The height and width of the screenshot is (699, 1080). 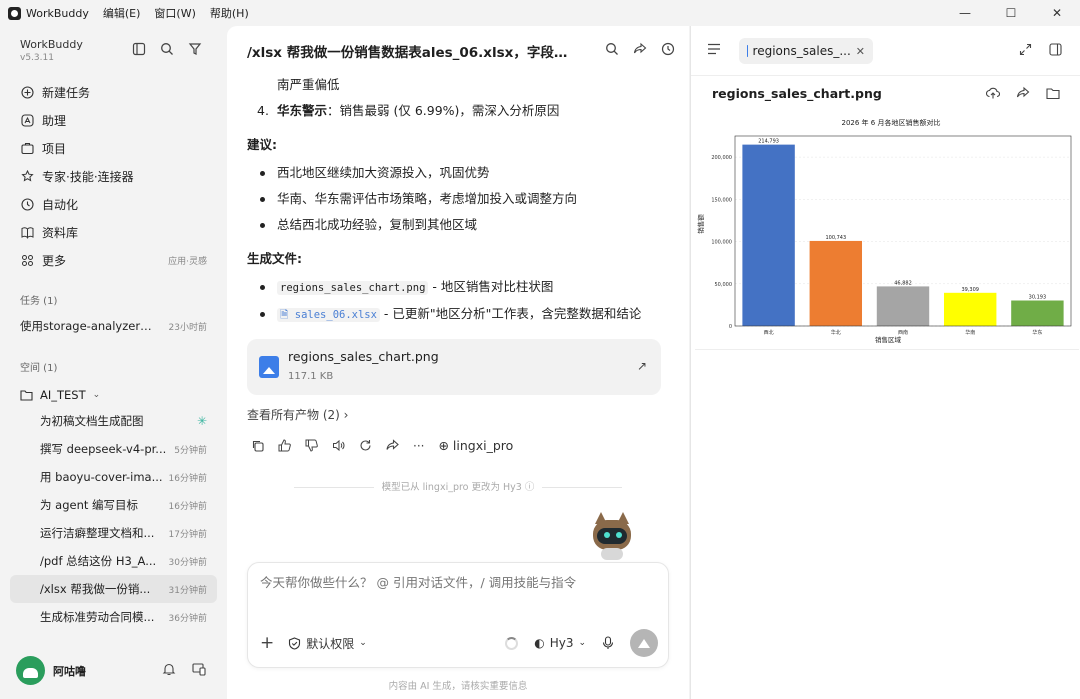 What do you see at coordinates (1025, 49) in the screenshot?
I see `expand-icon` at bounding box center [1025, 49].